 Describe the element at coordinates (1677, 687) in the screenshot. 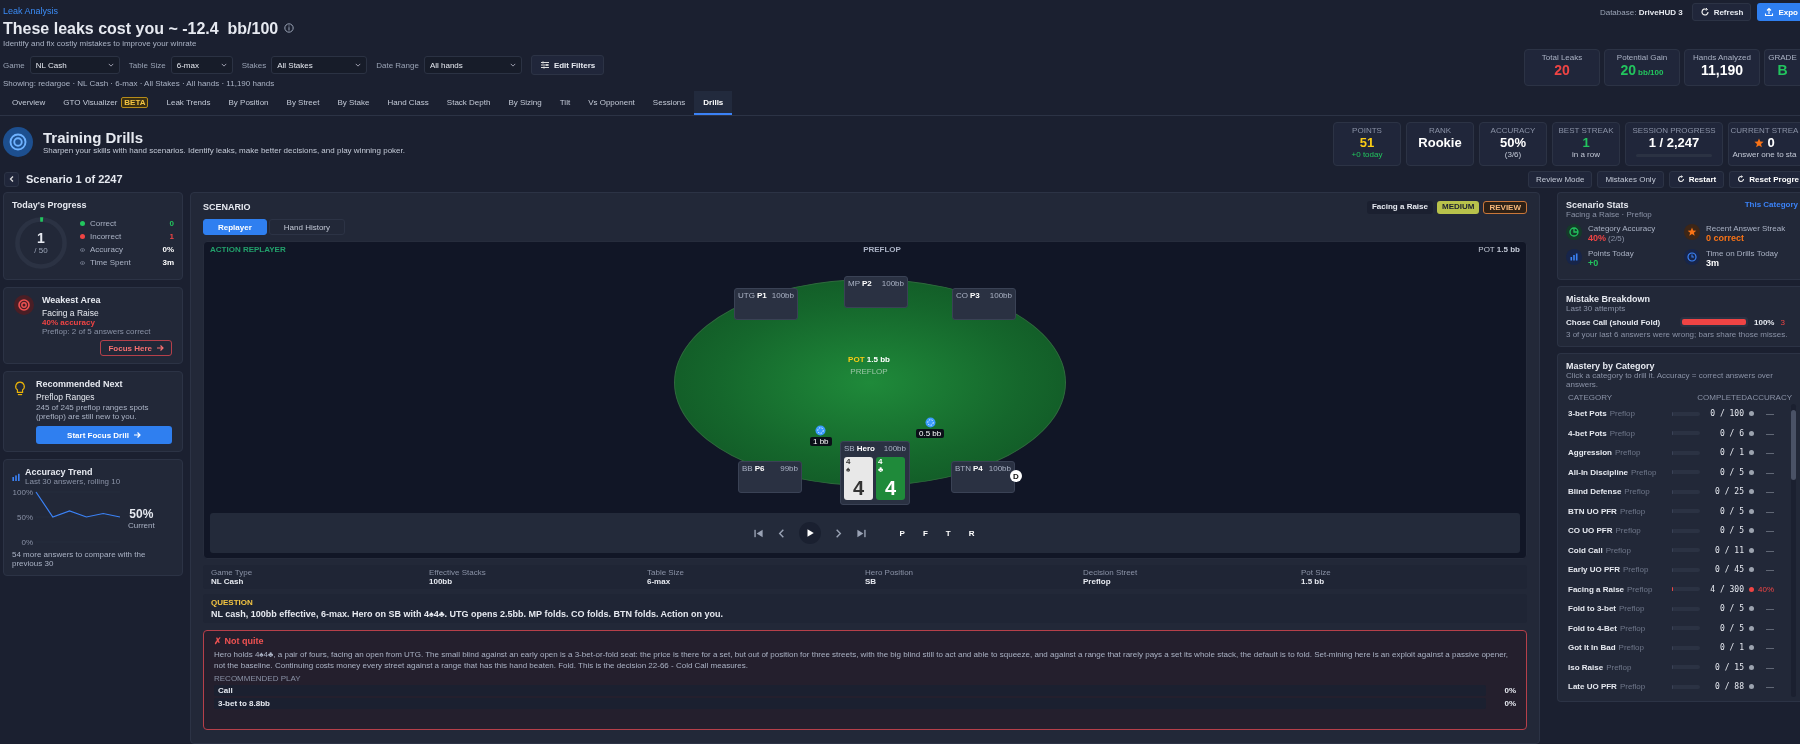

I see `category-row: Late UO PFR Preflop 0 / 88 —` at that location.